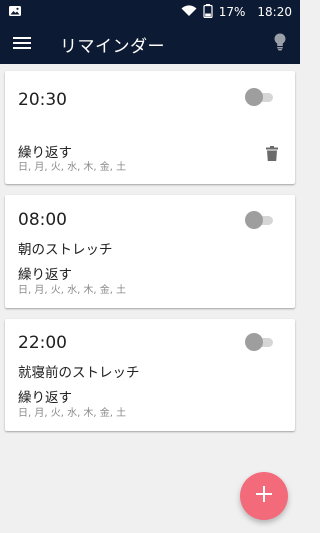 The width and height of the screenshot is (320, 533). What do you see at coordinates (208, 12) in the screenshot?
I see `battery-icon` at bounding box center [208, 12].